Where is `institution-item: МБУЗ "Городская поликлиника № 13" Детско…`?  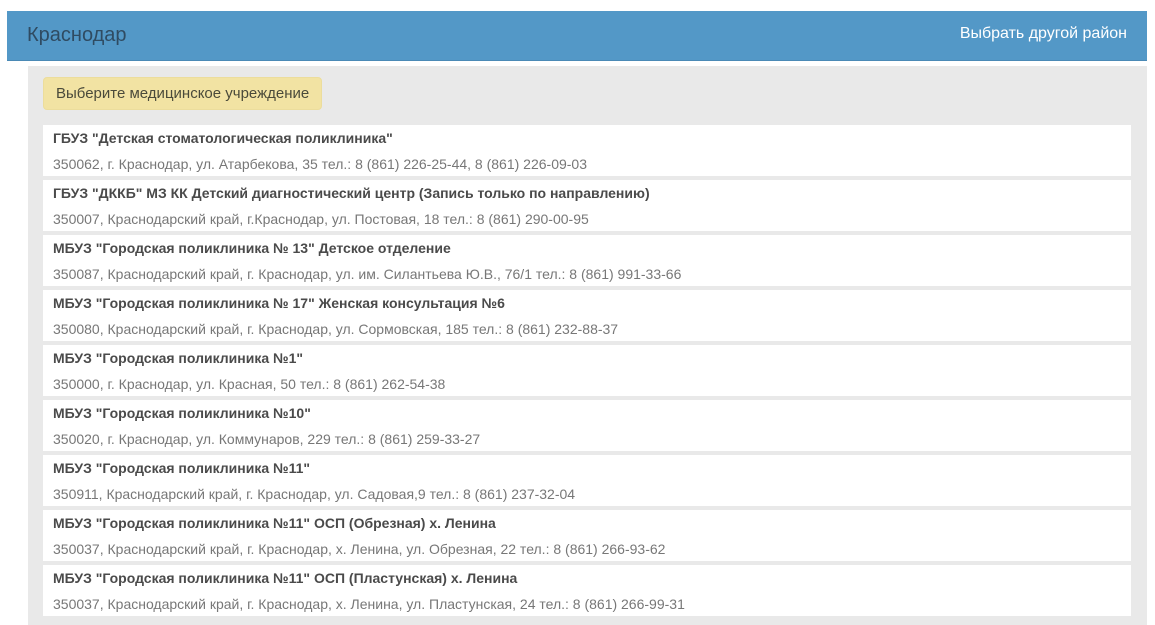 institution-item: МБУЗ "Городская поликлиника № 13" Детско… is located at coordinates (587, 260).